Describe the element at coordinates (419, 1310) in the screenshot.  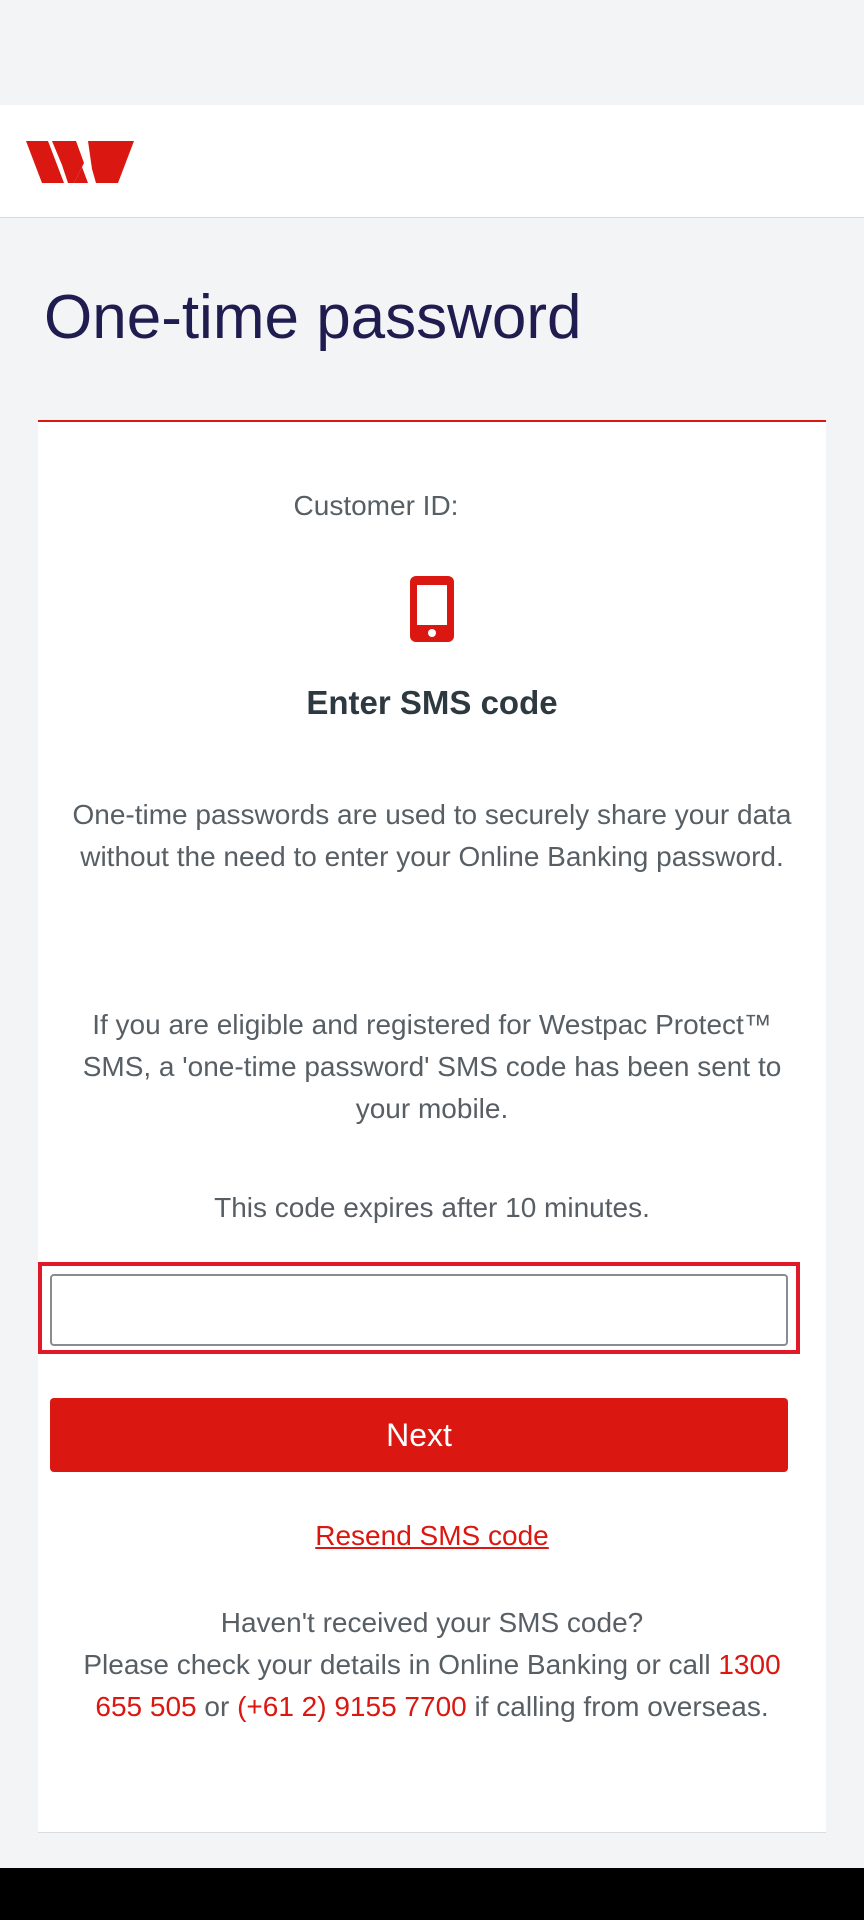
I see `sms-code-input` at that location.